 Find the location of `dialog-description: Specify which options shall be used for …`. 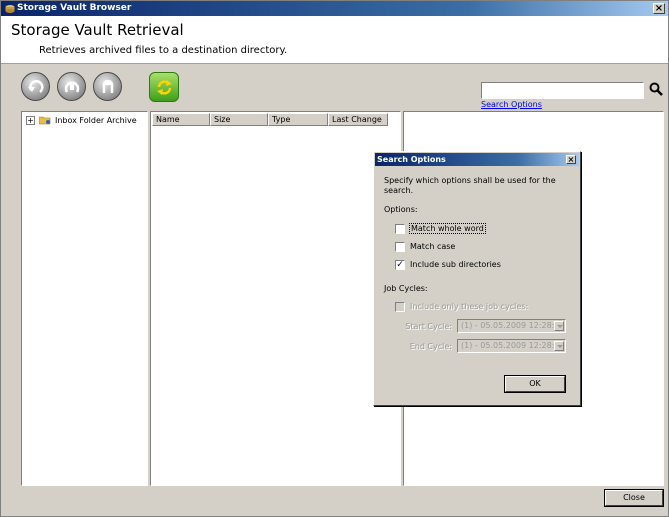

dialog-description: Specify which options shall be used for … is located at coordinates (470, 185).